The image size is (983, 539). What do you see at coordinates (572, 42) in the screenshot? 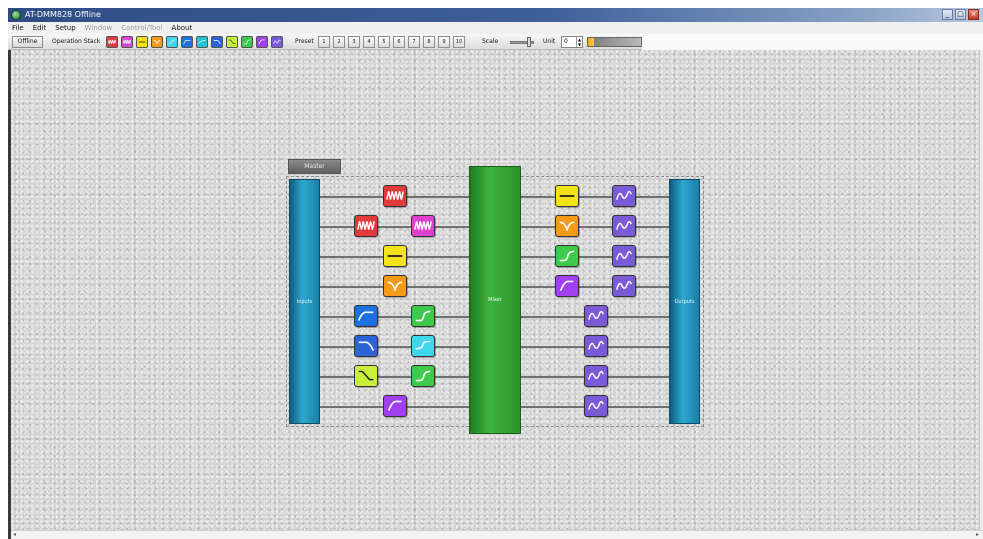
I see `unit-spinner: 0 ▲ ▼` at bounding box center [572, 42].